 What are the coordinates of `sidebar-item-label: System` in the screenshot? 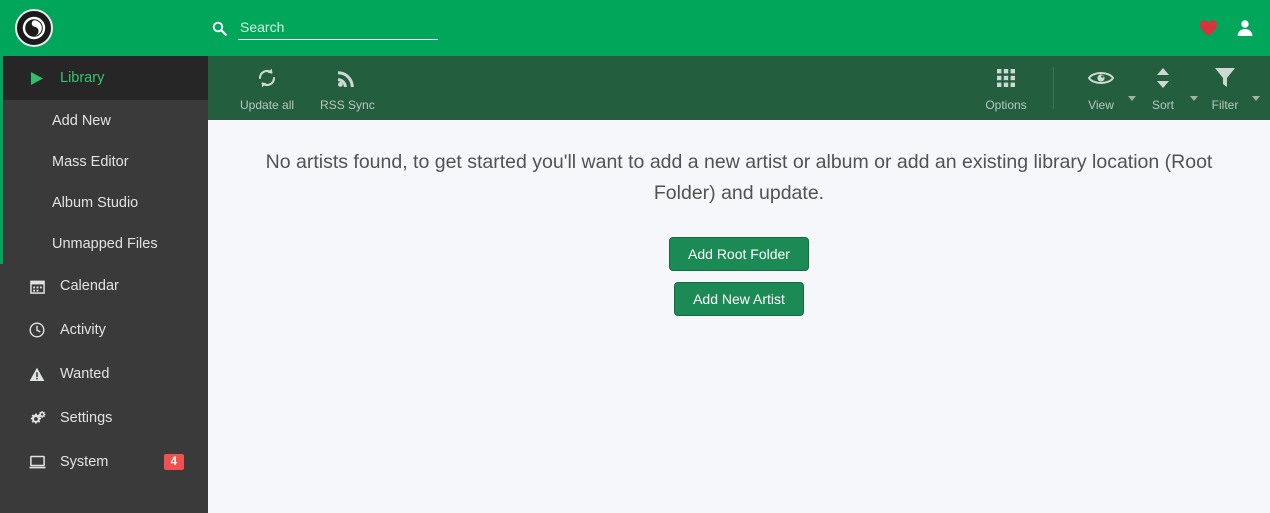 It's located at (84, 462).